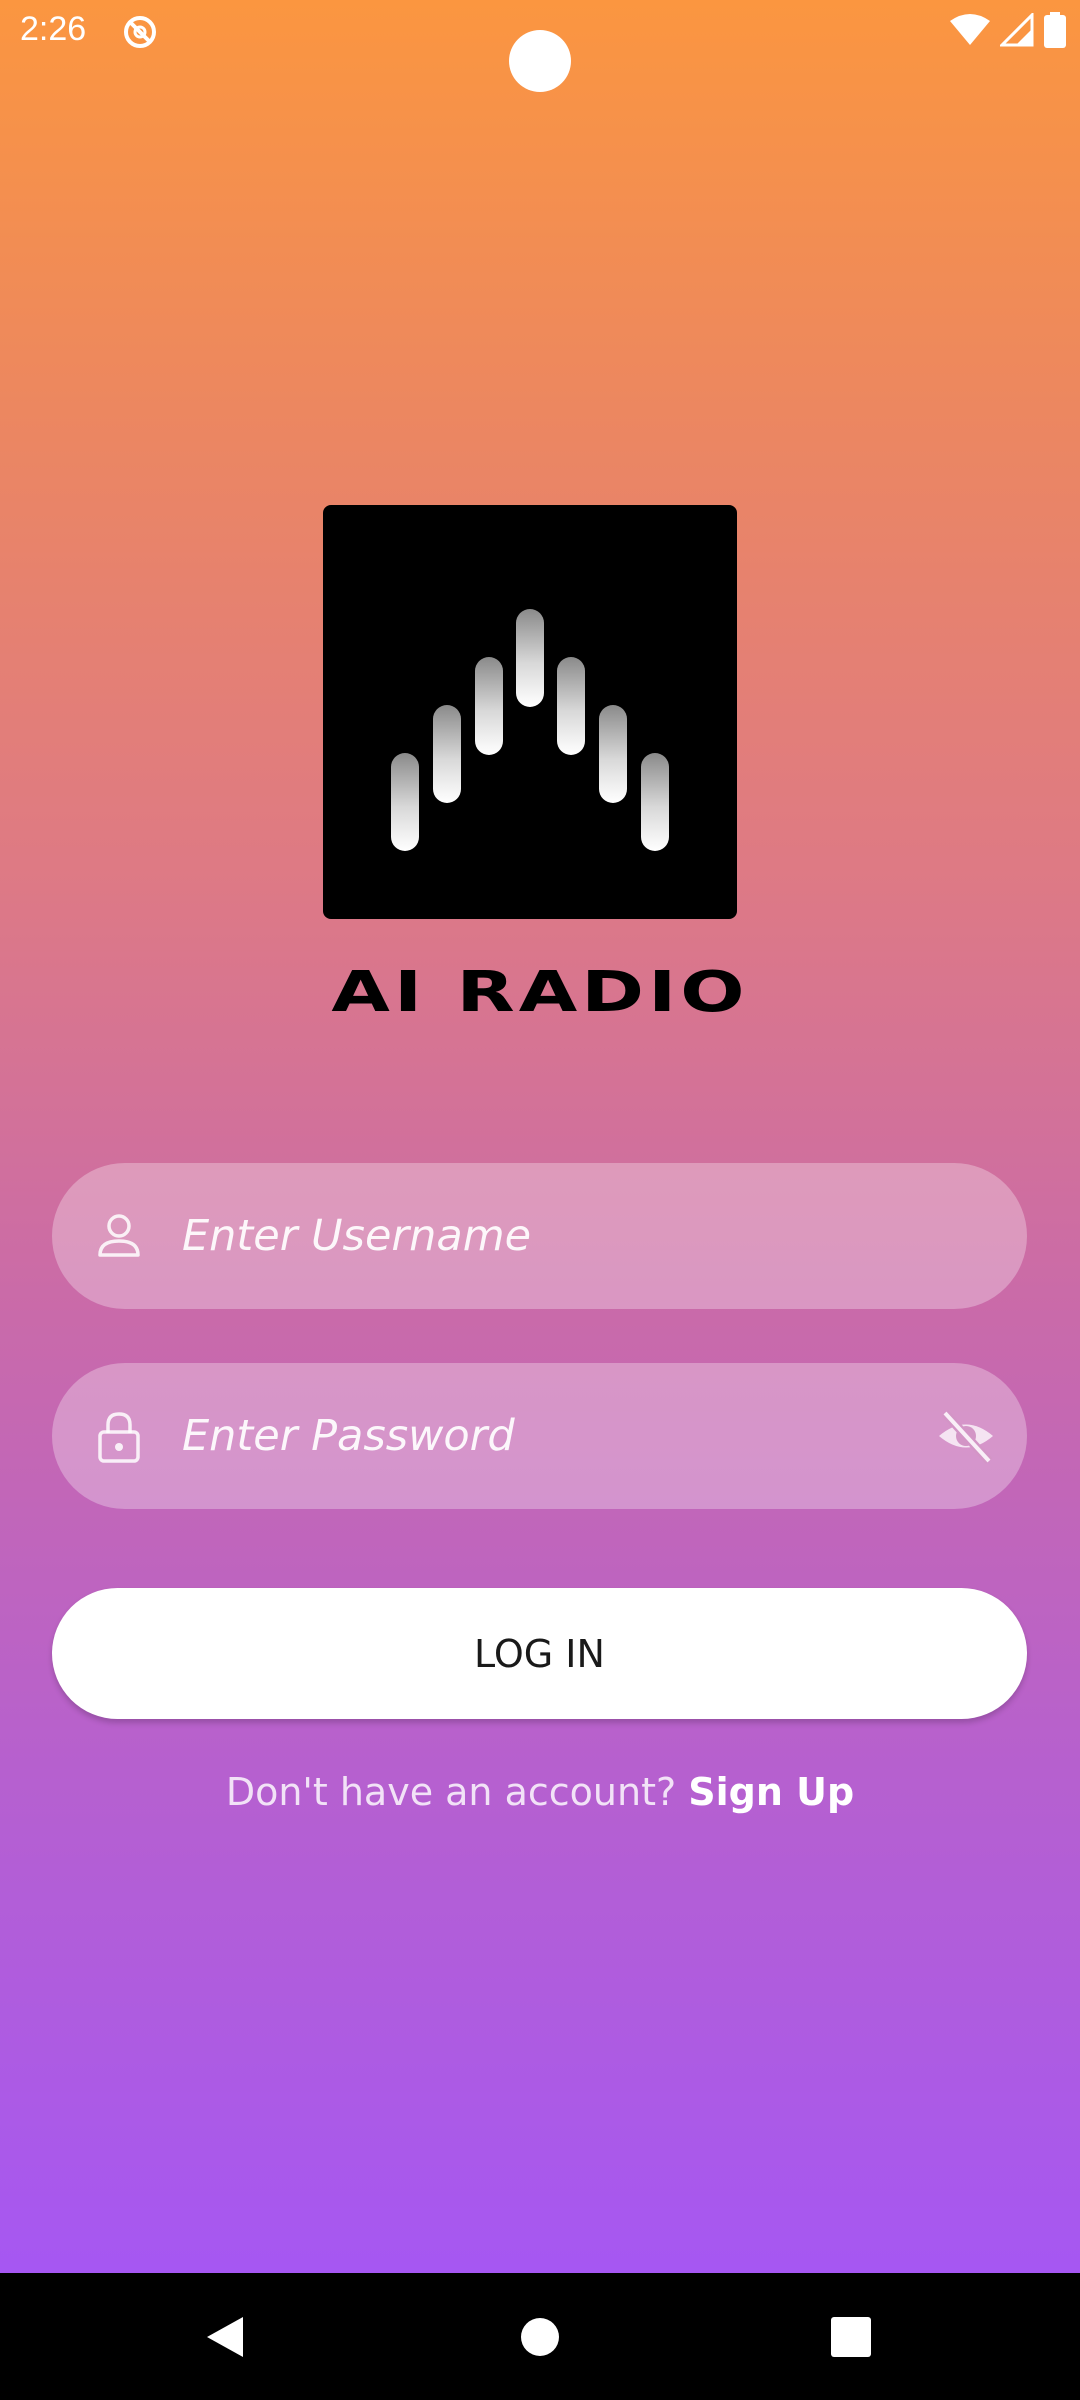  I want to click on lock-icon, so click(119, 1437).